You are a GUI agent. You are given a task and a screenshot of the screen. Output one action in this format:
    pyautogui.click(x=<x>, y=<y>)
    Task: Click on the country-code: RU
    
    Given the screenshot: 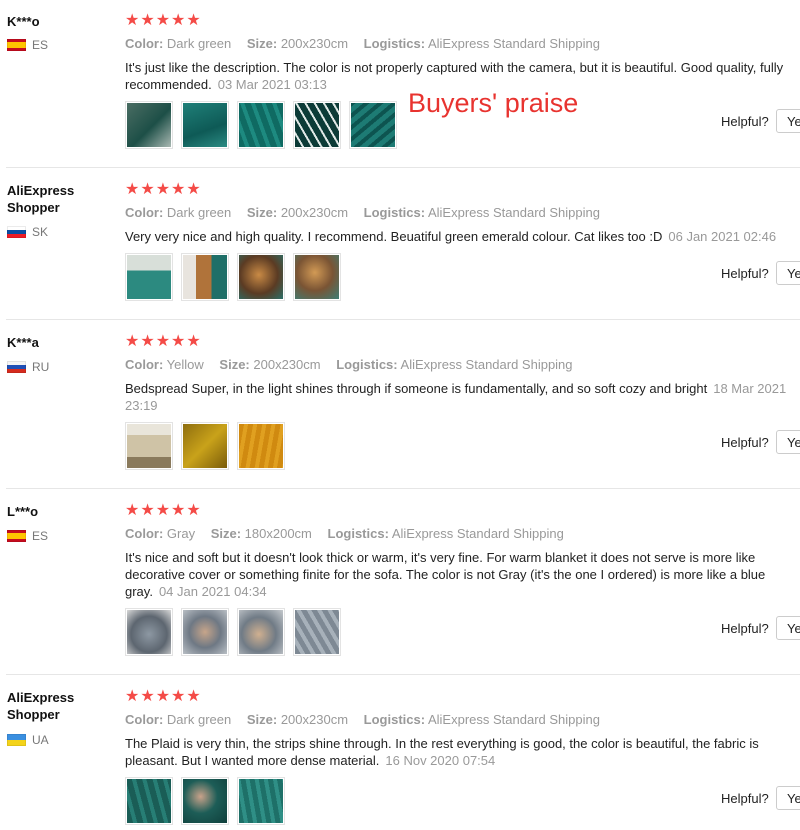 What is the action you would take?
    pyautogui.click(x=41, y=367)
    